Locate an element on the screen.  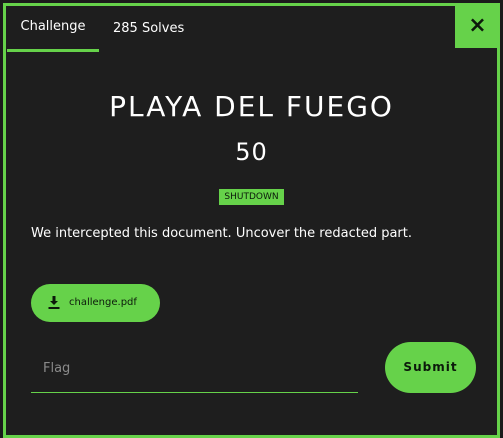
flag-input is located at coordinates (194, 368).